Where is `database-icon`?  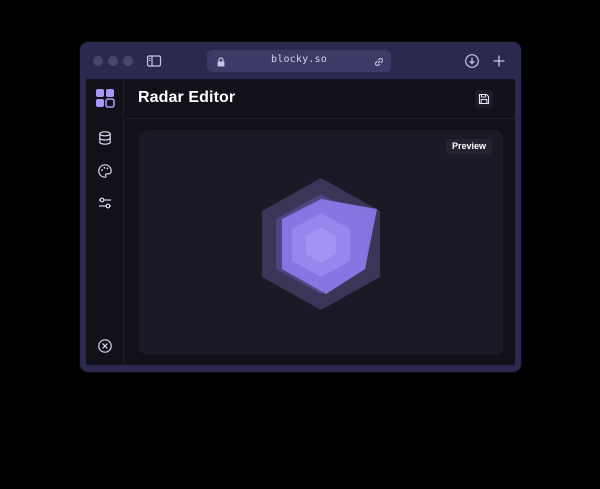 database-icon is located at coordinates (105, 138).